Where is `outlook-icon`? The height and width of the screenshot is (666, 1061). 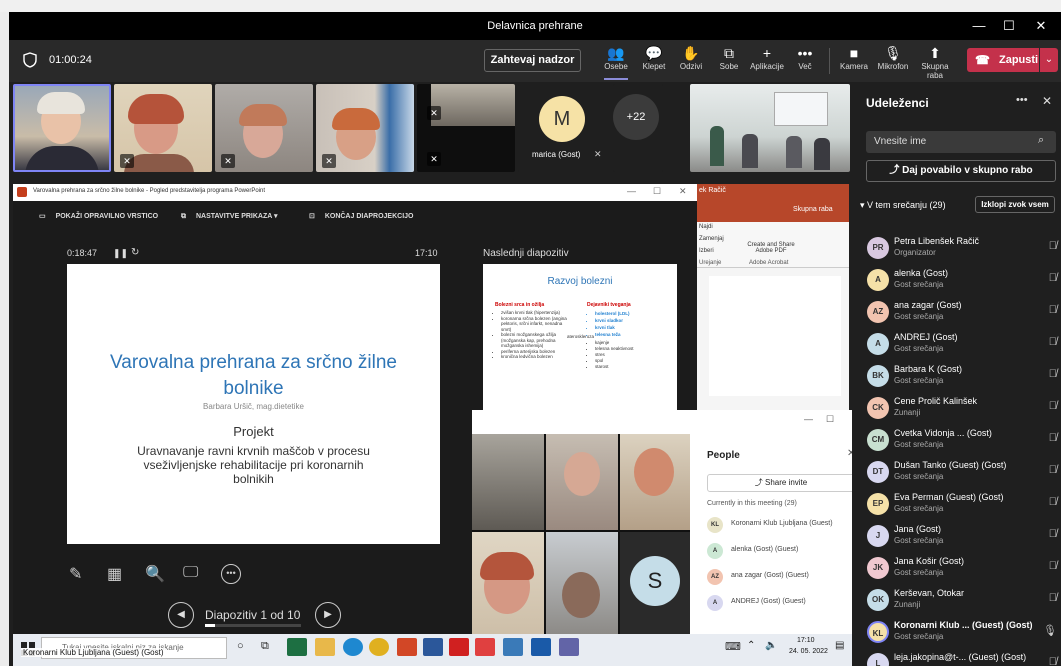
outlook-icon is located at coordinates (541, 647).